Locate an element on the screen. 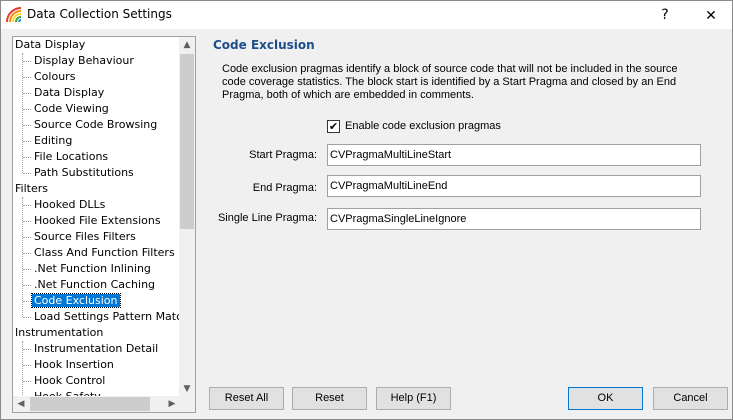 This screenshot has width=733, height=420. tree-item: Load Settings Pattern Match is located at coordinates (96, 317).